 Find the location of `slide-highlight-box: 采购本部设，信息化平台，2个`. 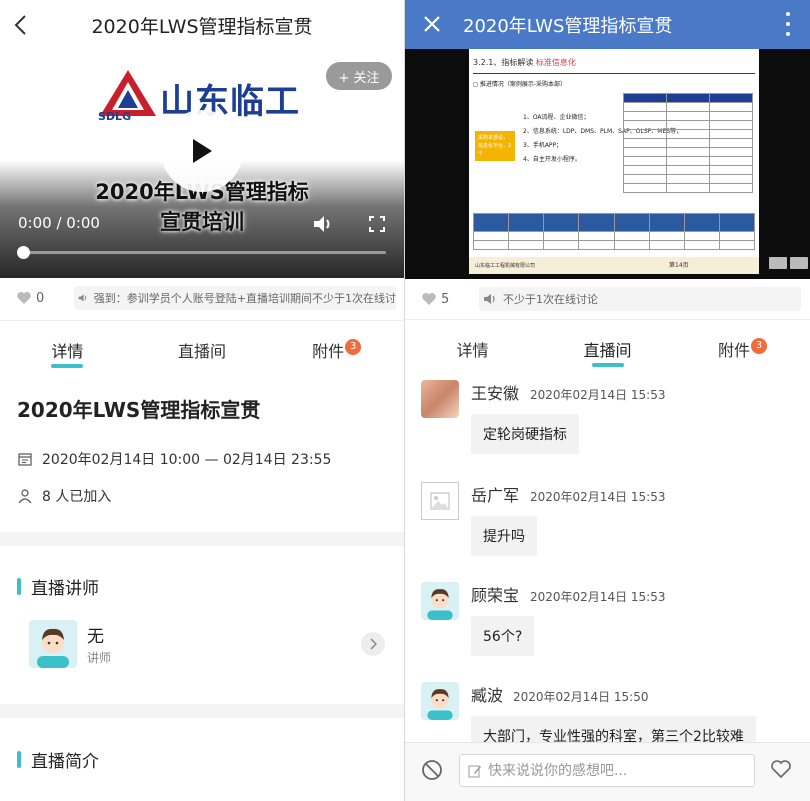

slide-highlight-box: 采购本部设，信息化平台，2个 is located at coordinates (495, 146).